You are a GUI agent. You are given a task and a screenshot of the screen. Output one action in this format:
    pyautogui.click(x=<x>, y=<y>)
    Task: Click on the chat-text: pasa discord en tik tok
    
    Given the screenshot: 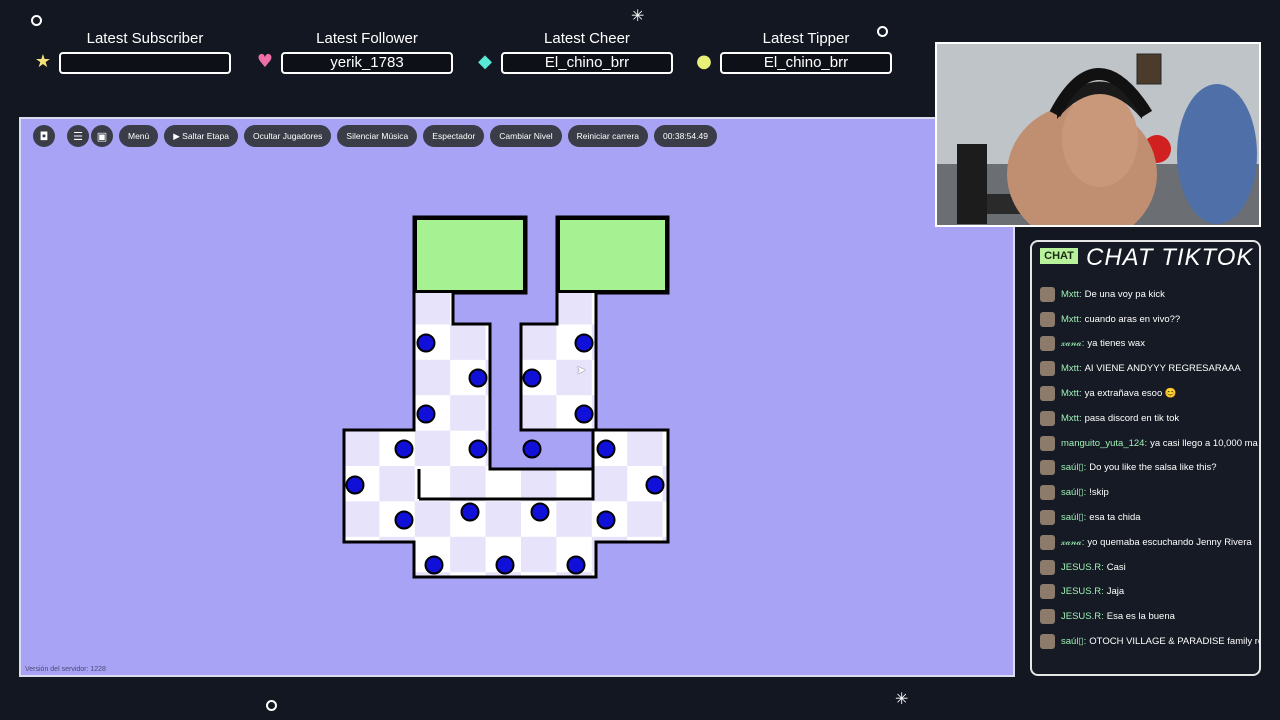 What is the action you would take?
    pyautogui.click(x=1132, y=418)
    